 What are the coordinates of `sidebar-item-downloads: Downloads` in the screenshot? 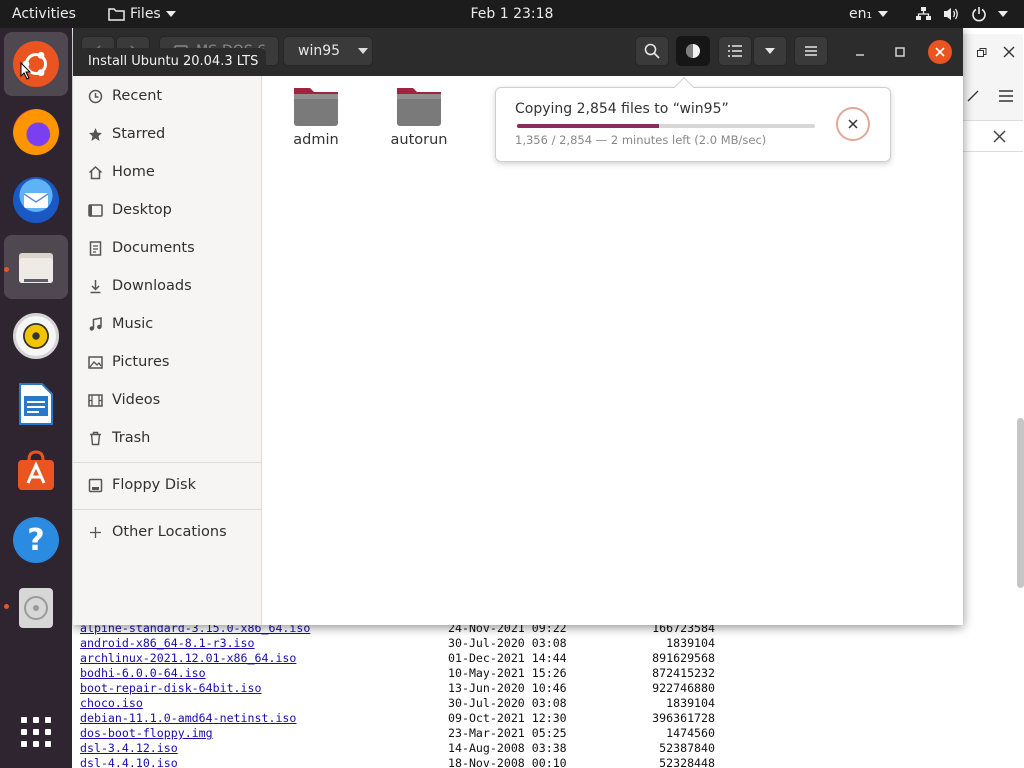 It's located at (139, 286).